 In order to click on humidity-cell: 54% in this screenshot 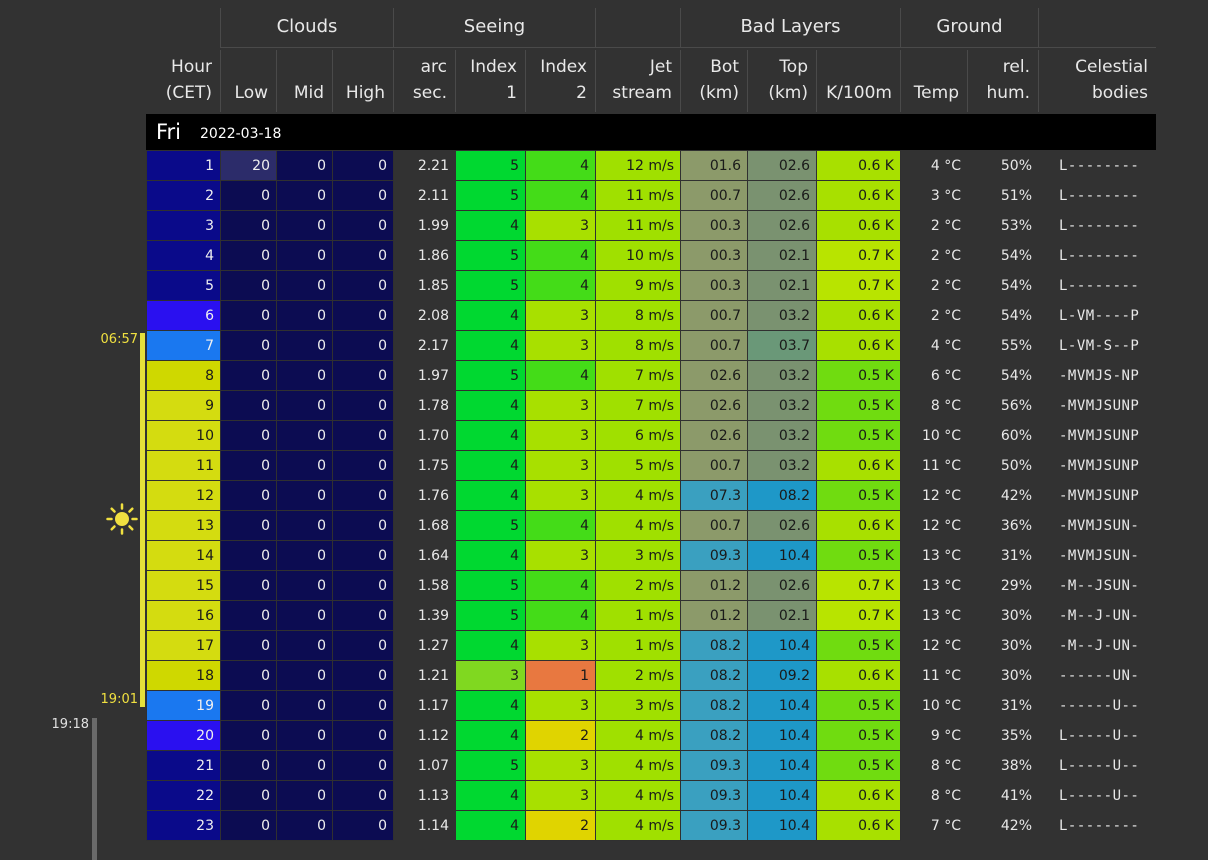, I will do `click(1003, 255)`.